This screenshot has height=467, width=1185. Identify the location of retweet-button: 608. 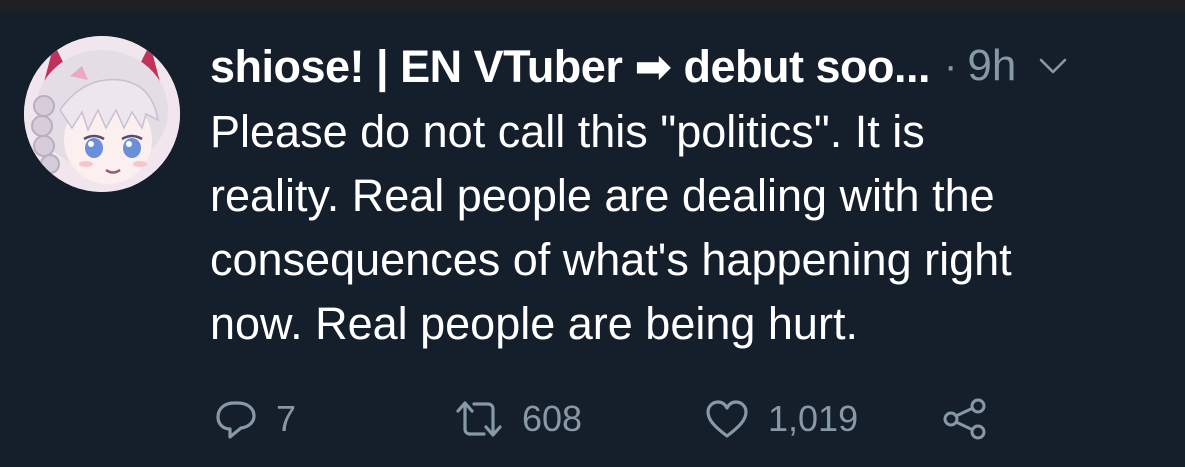
(518, 419).